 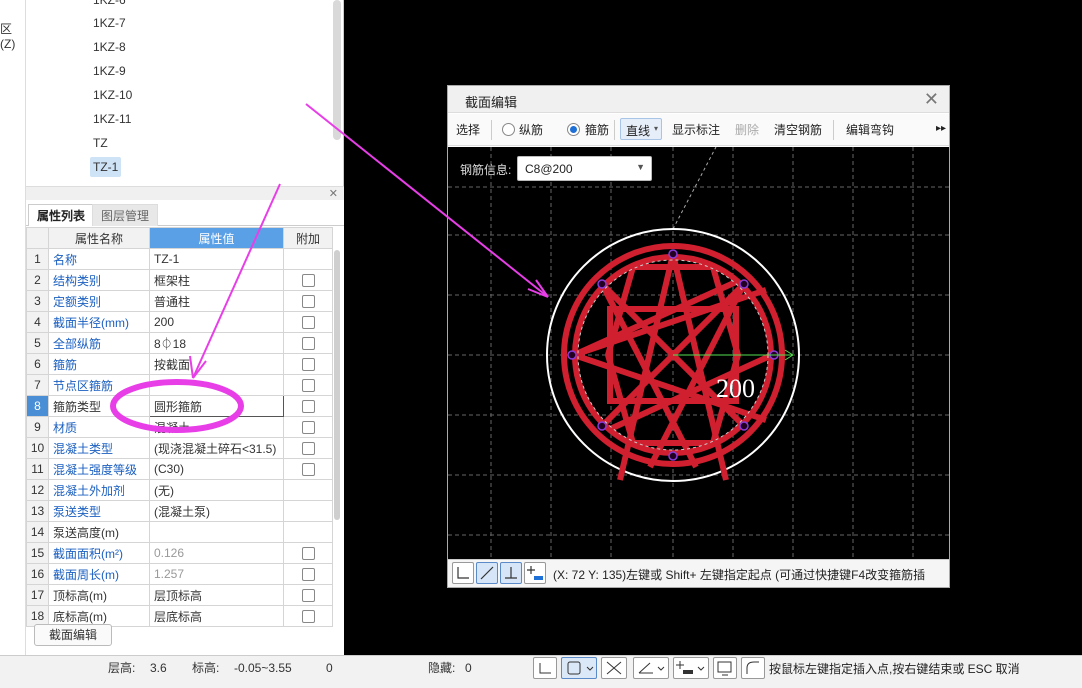 What do you see at coordinates (941, 129) in the screenshot?
I see `more-icon: ▸▸` at bounding box center [941, 129].